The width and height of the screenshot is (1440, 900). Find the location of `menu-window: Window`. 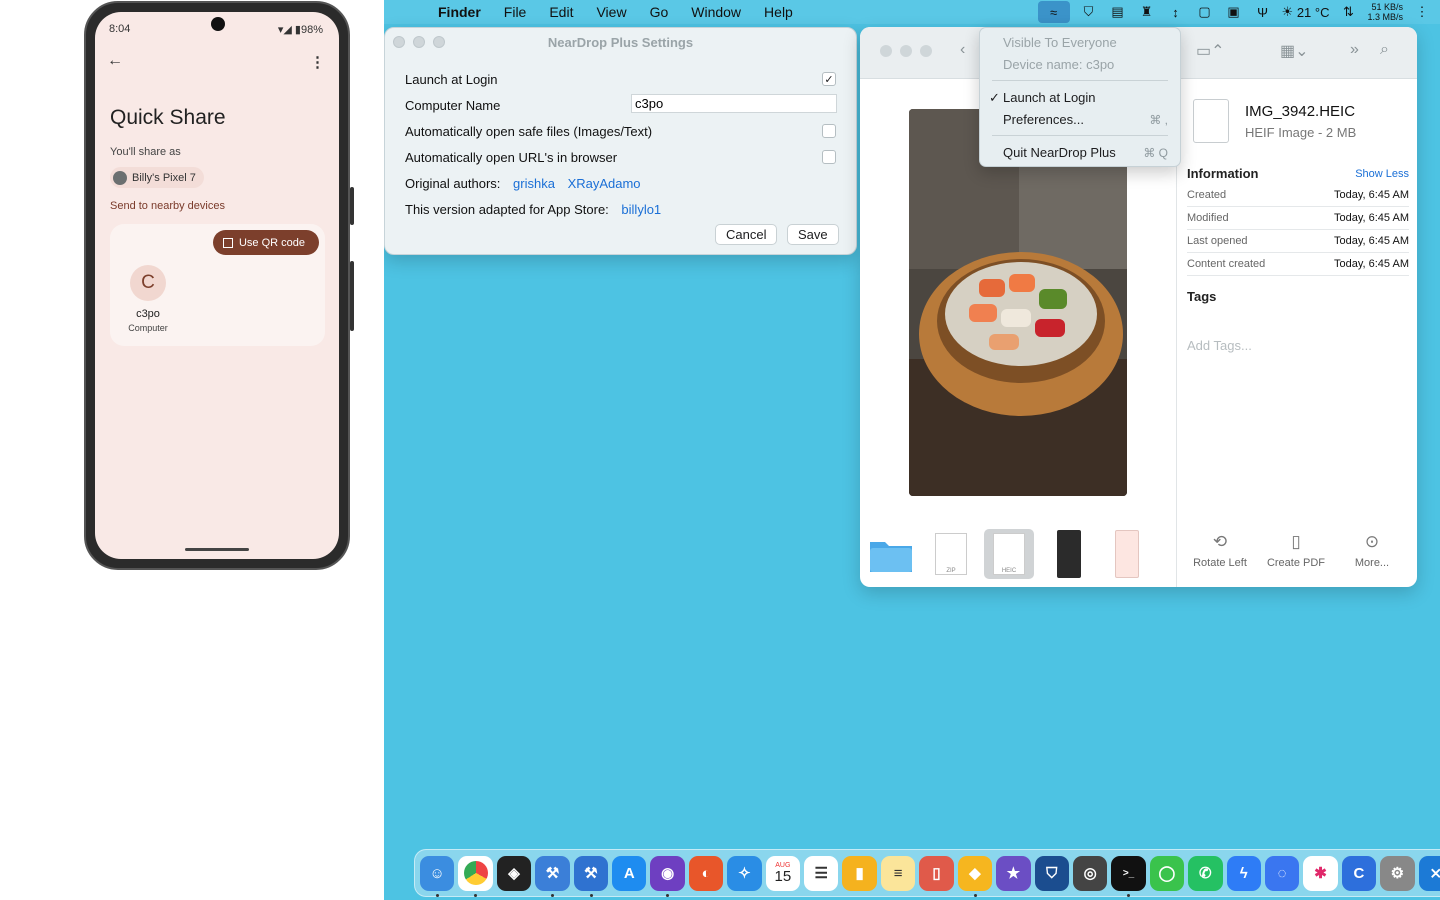

menu-window: Window is located at coordinates (716, 12).